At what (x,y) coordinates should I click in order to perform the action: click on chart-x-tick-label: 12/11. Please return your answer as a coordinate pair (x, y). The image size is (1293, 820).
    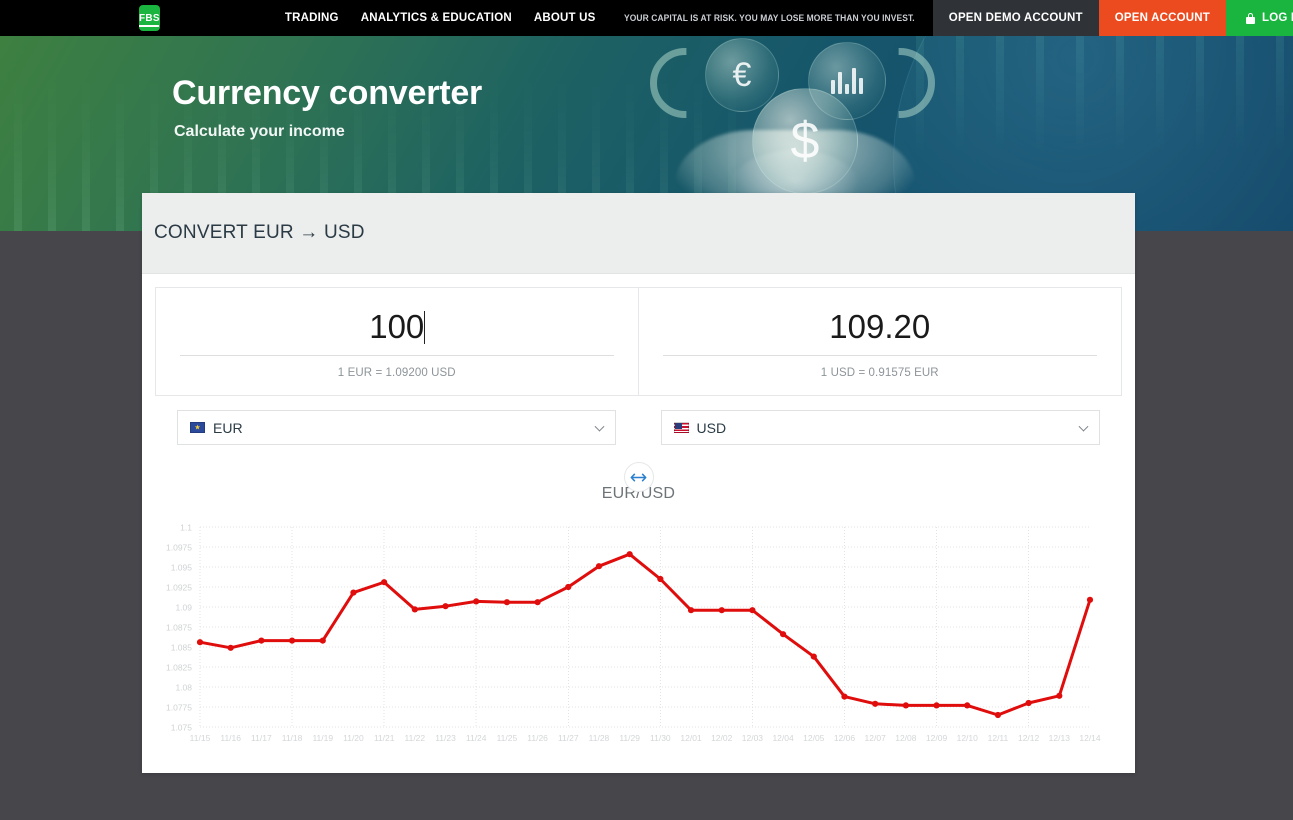
    Looking at the image, I should click on (998, 738).